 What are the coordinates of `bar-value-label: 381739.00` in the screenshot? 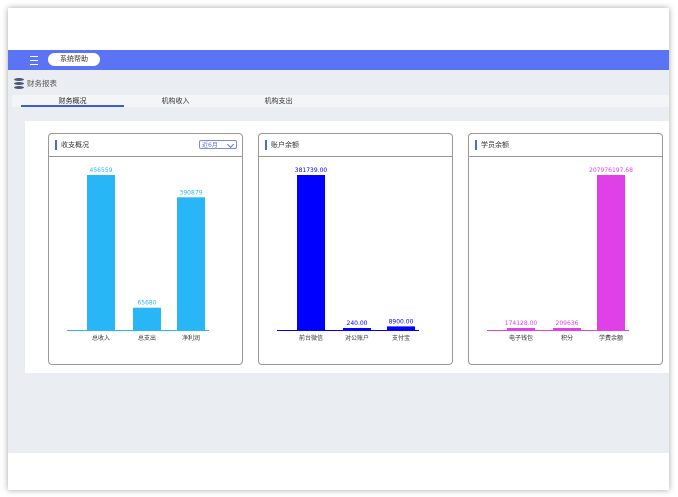 It's located at (311, 170).